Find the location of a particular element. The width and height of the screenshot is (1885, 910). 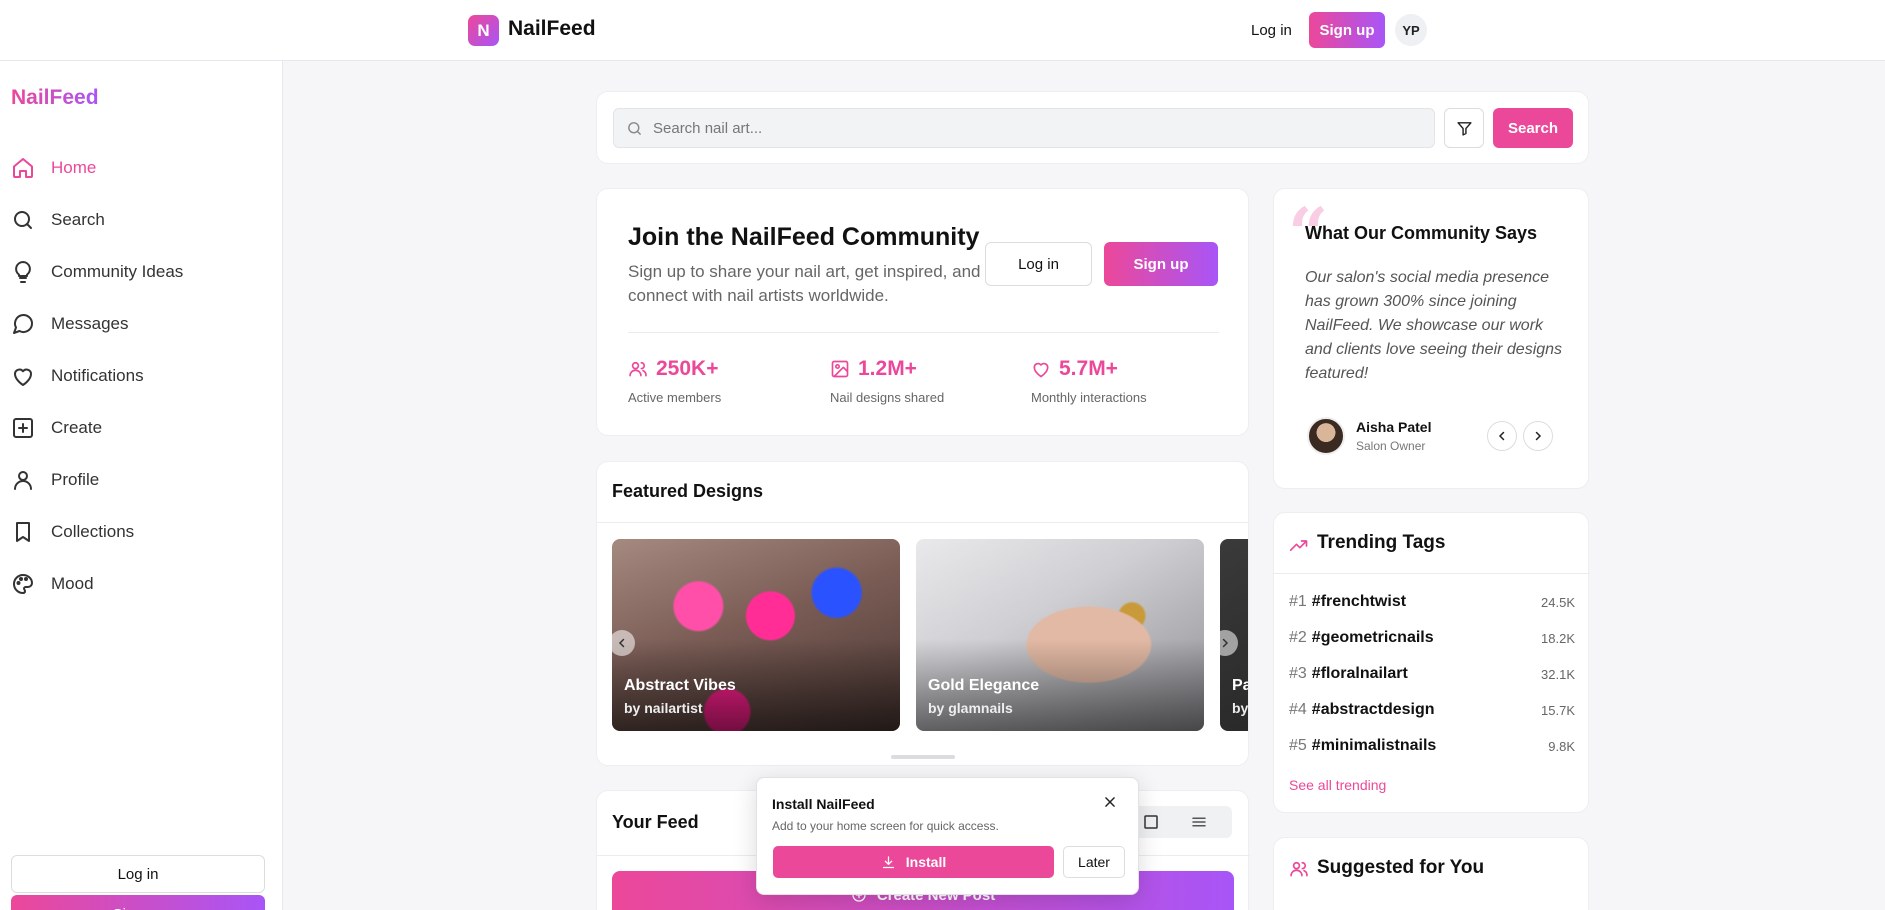

install-label: Install is located at coordinates (926, 862).